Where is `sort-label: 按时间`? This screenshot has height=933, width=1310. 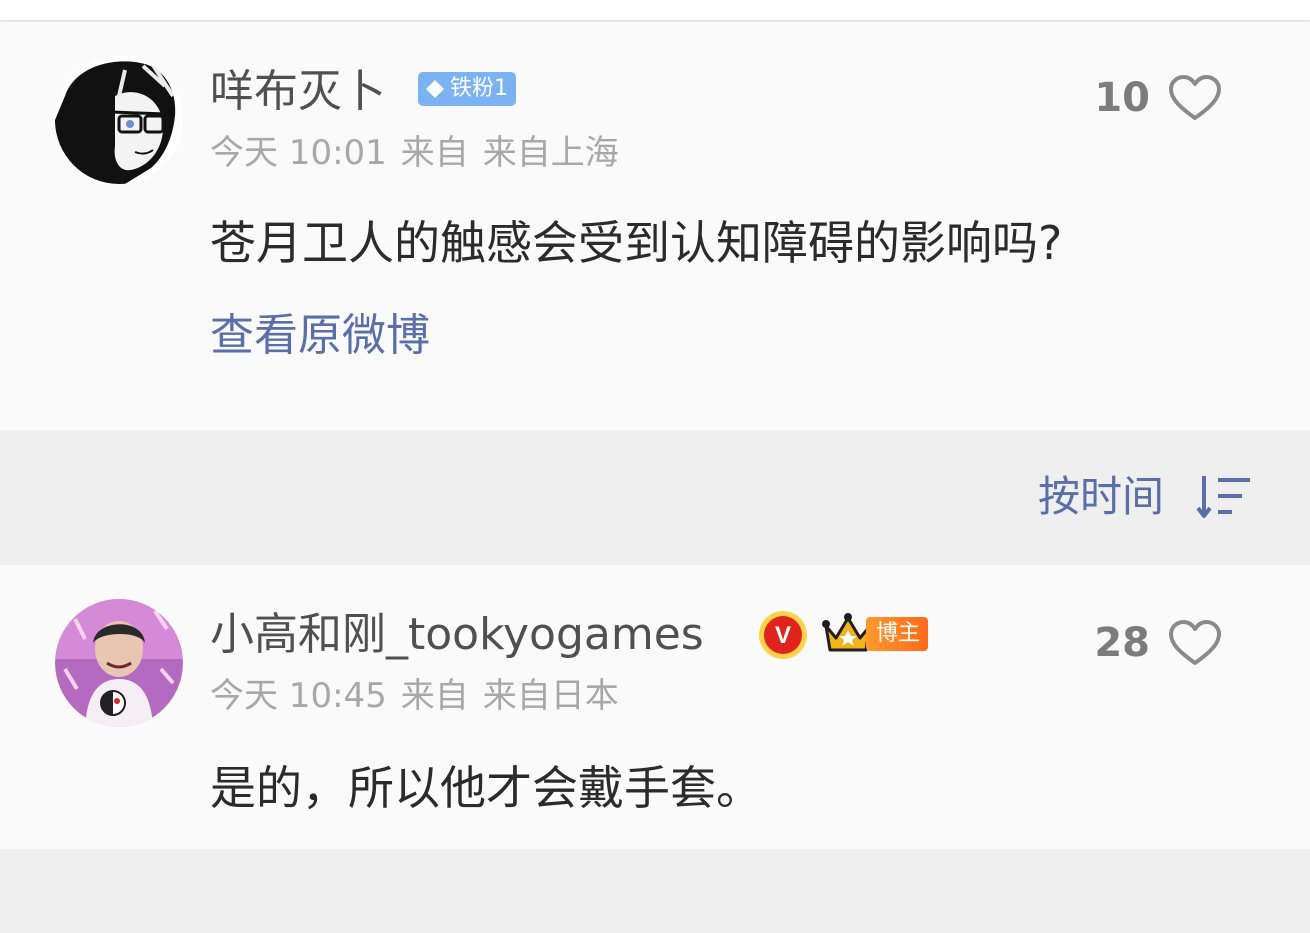
sort-label: 按时间 is located at coordinates (1100, 496).